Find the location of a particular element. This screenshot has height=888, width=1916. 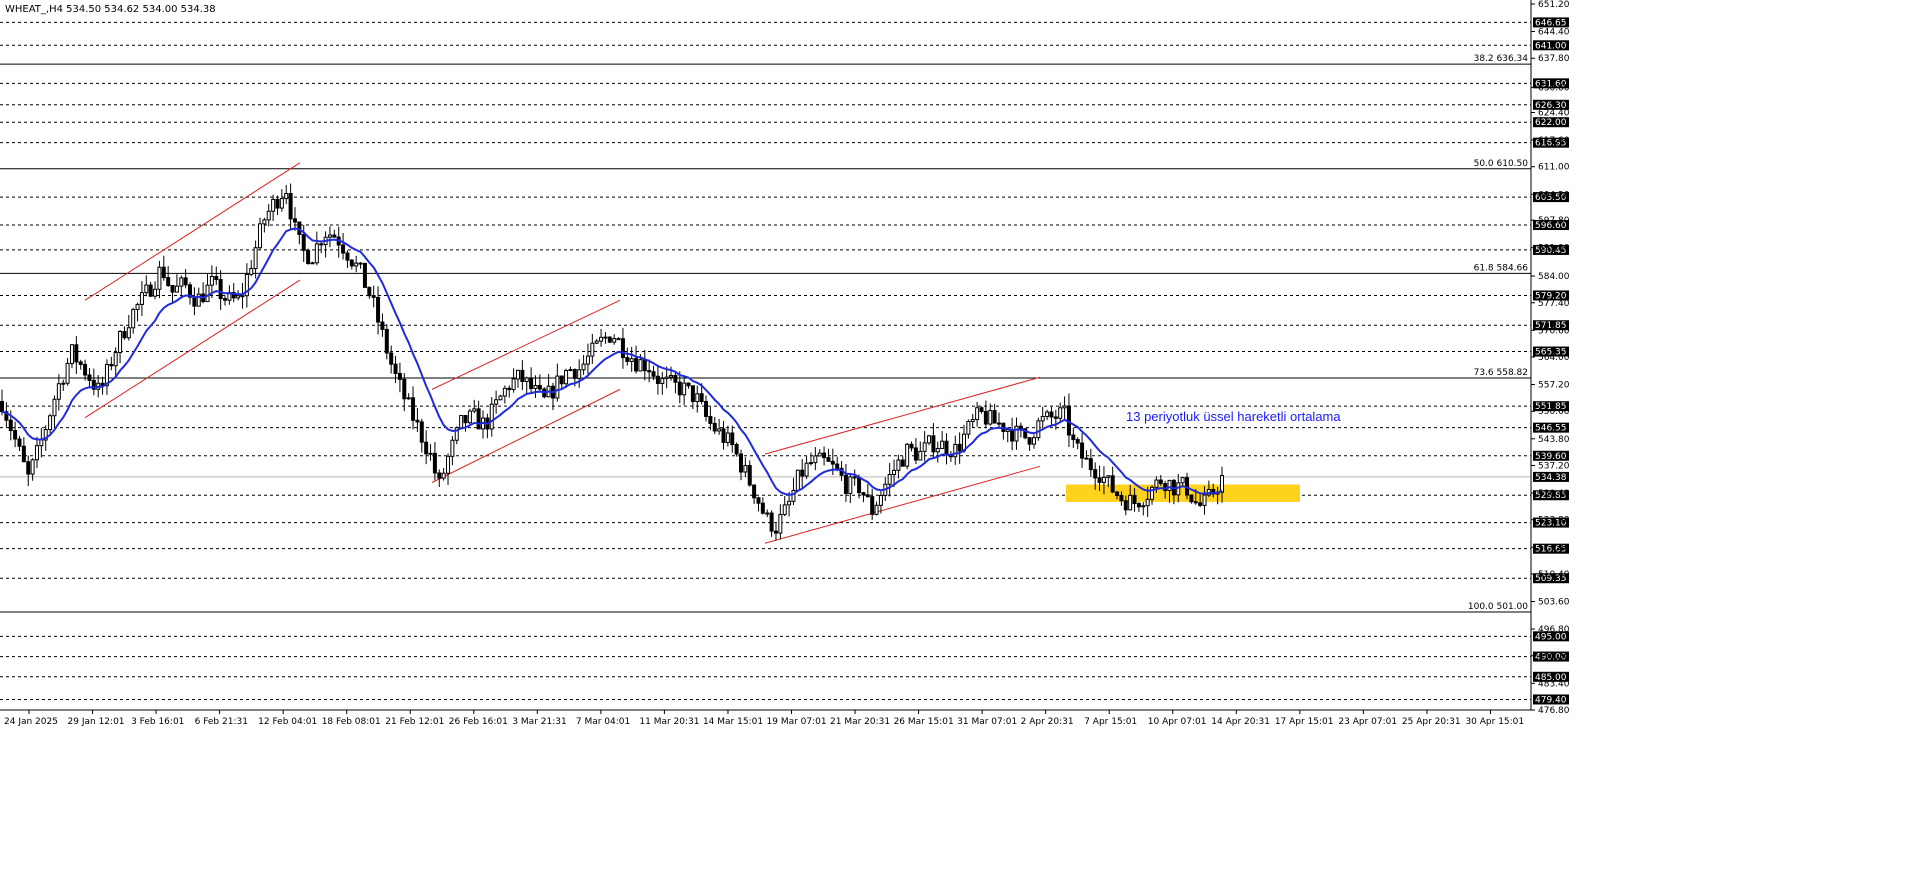

price-tick-label: 644.40 is located at coordinates (1554, 33).